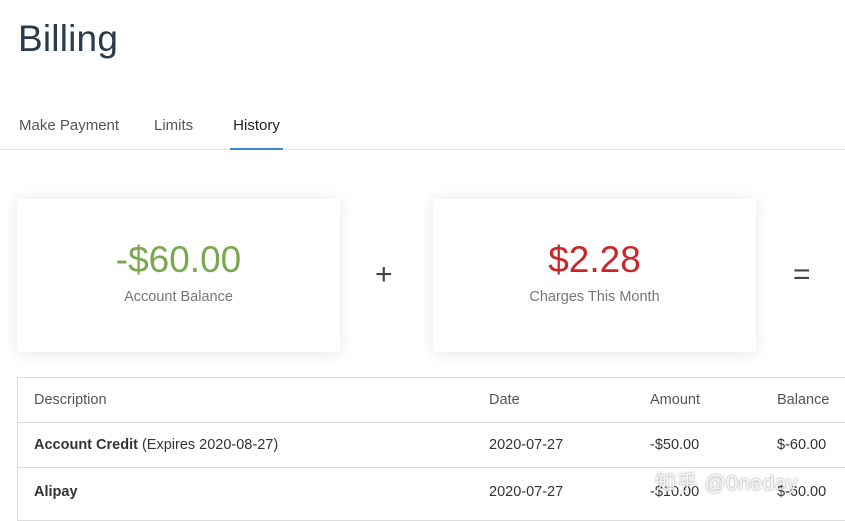  What do you see at coordinates (173, 133) in the screenshot?
I see `tab-limits: Limits` at bounding box center [173, 133].